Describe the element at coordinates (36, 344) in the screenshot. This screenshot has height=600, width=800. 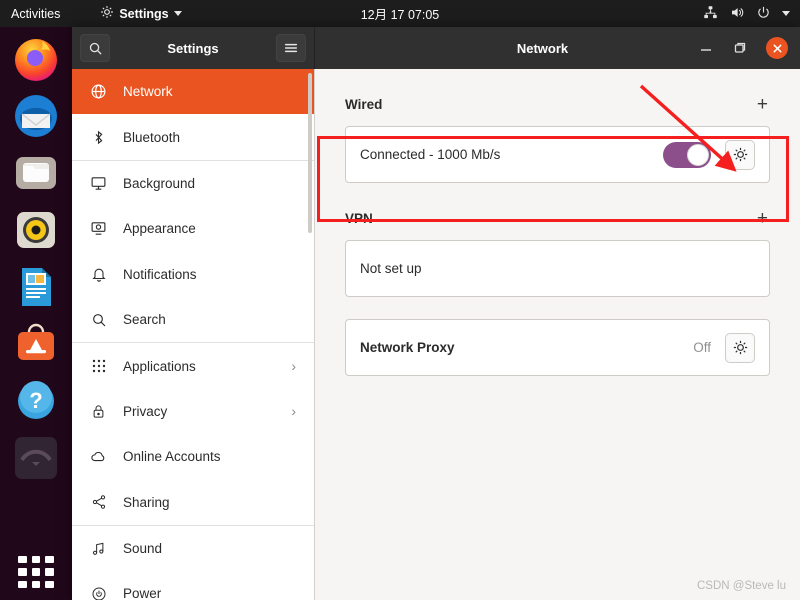
I see `dock-item-ubuntu-software` at that location.